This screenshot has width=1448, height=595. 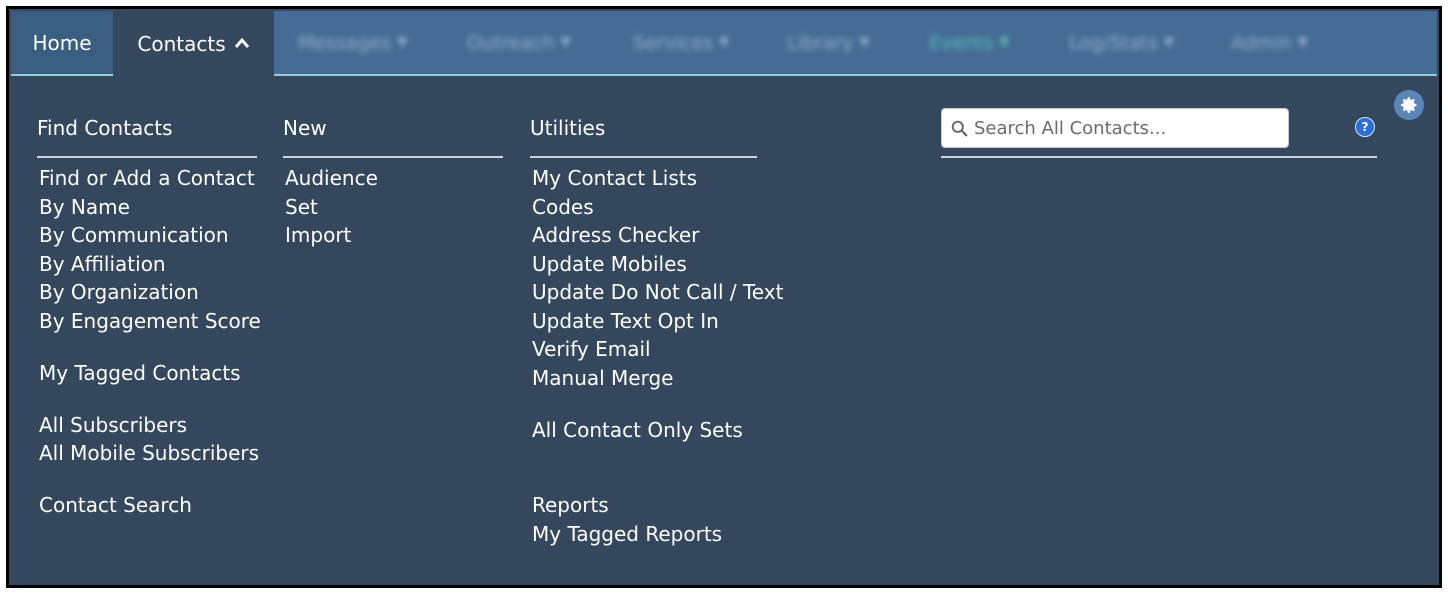 I want to click on link-by-name: By Name, so click(x=84, y=207).